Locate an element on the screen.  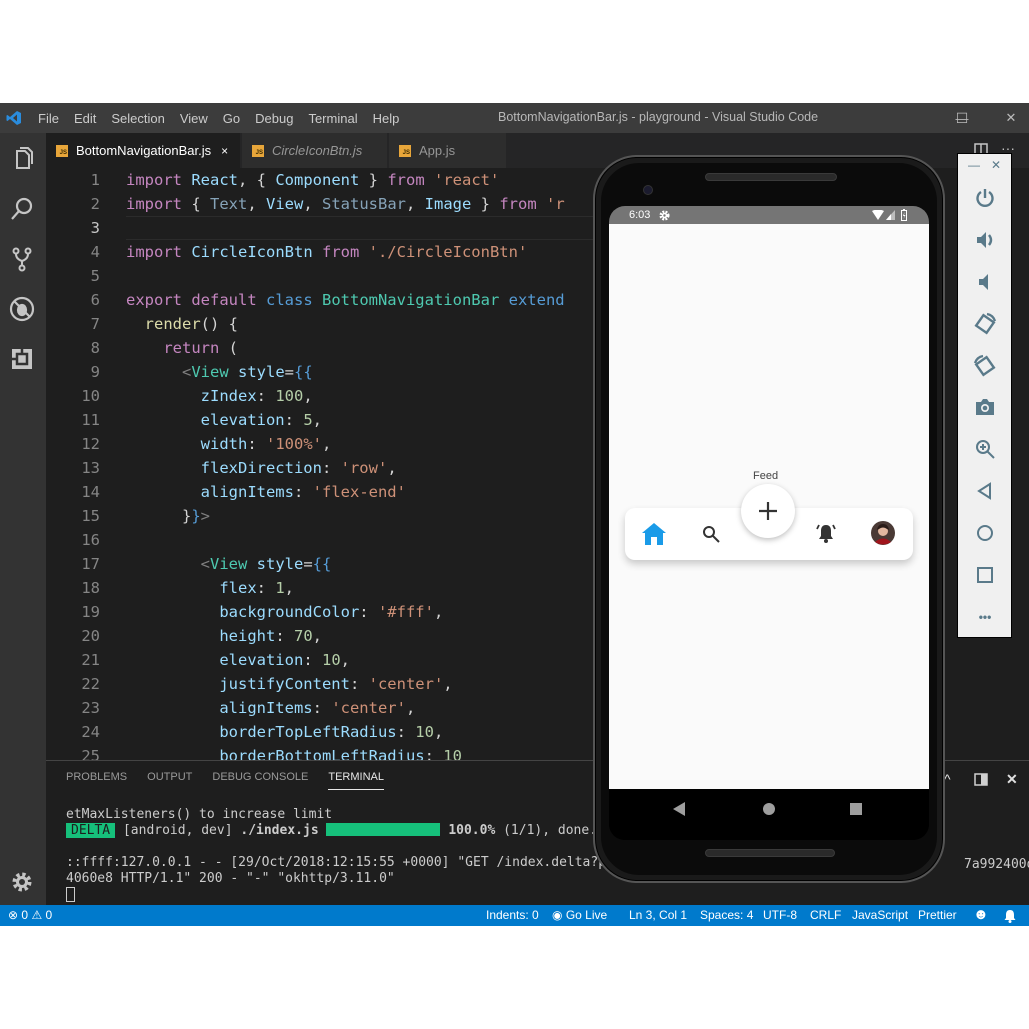
code-line: 18 flex: 1, is located at coordinates (188, 588).